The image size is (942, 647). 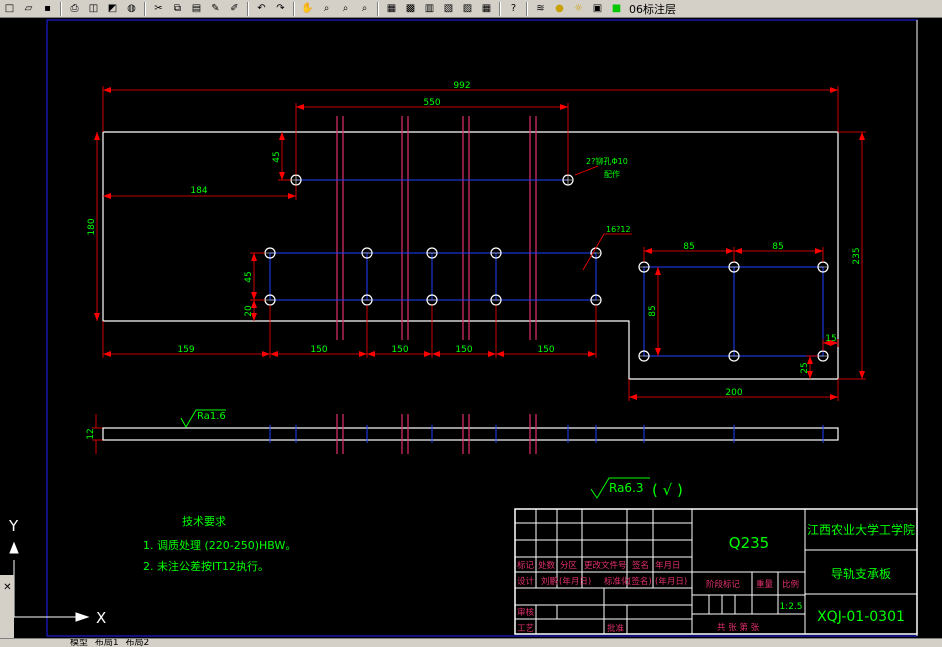 What do you see at coordinates (861, 617) in the screenshot?
I see `tb-drawing-no: XQJ-01-0301` at bounding box center [861, 617].